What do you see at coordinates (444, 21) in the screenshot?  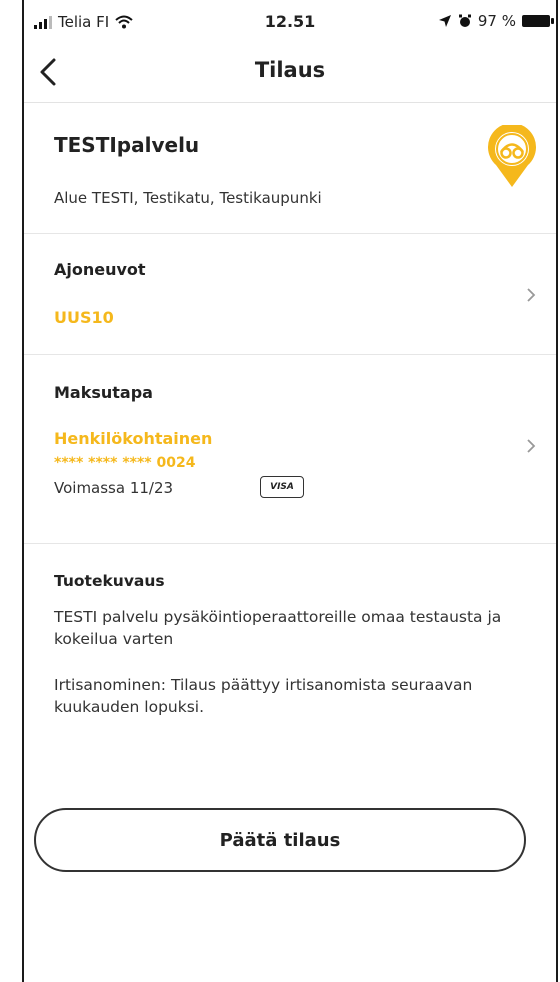 I see `location-arrow-icon` at bounding box center [444, 21].